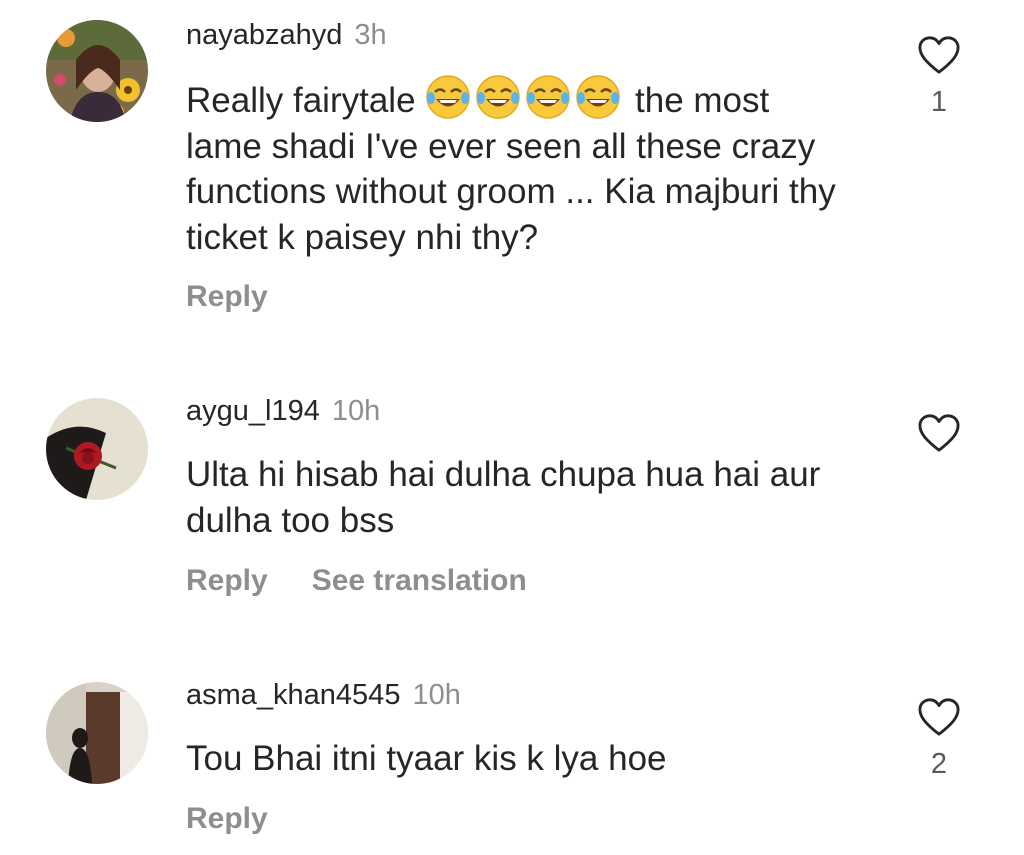  I want to click on comment-meta: aygu_l194 10h, so click(283, 411).